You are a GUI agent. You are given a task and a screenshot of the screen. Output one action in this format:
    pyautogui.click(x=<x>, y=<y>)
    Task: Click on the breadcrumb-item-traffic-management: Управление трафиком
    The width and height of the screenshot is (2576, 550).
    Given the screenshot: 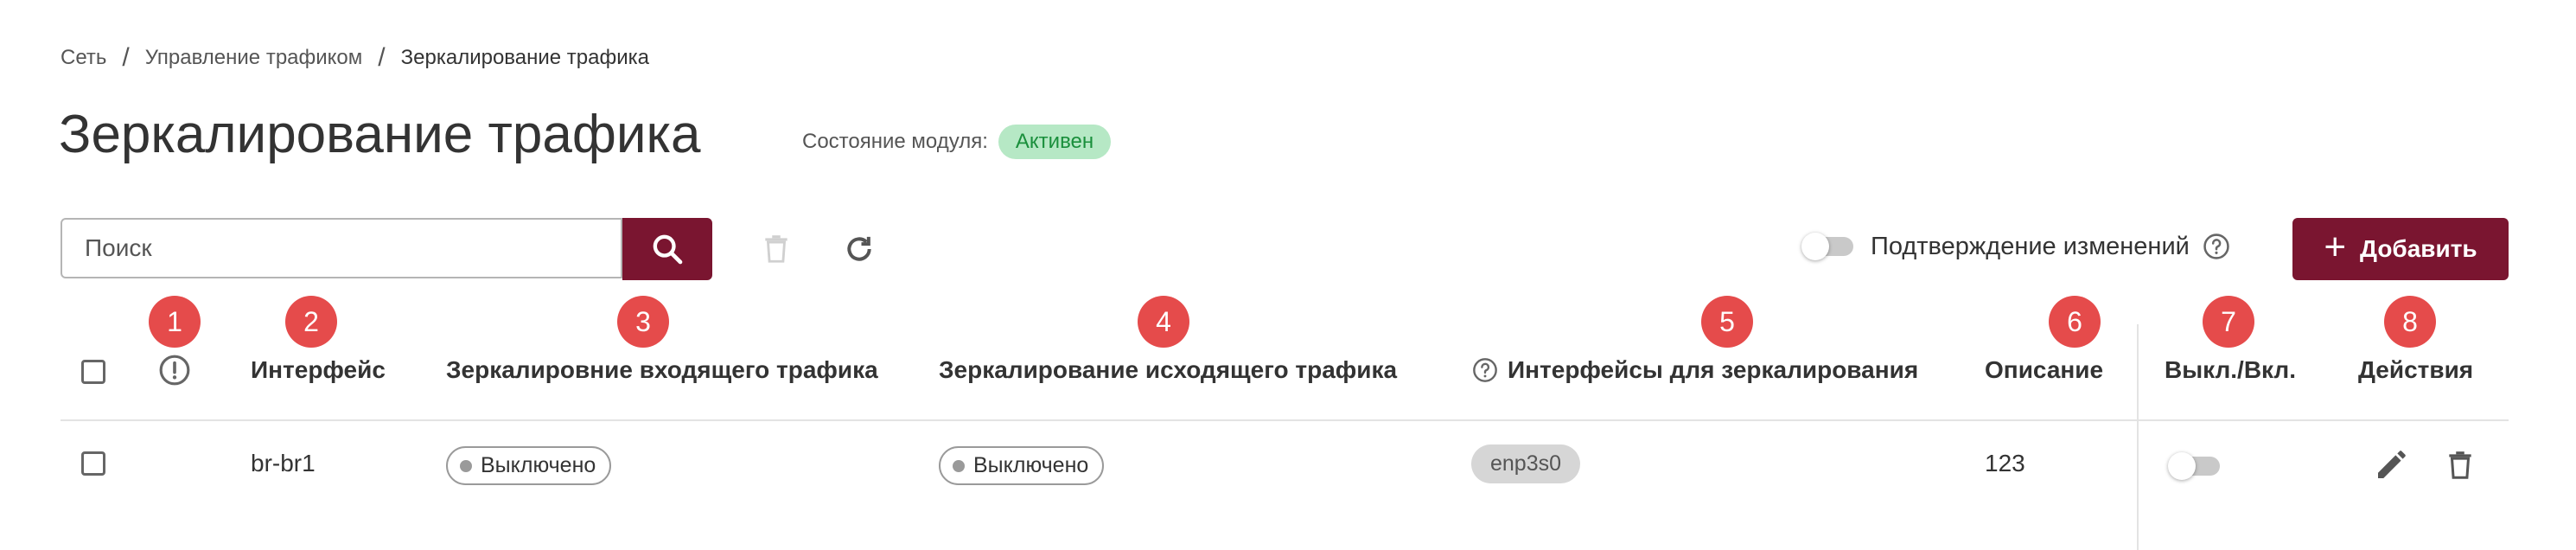 What is the action you would take?
    pyautogui.click(x=254, y=58)
    